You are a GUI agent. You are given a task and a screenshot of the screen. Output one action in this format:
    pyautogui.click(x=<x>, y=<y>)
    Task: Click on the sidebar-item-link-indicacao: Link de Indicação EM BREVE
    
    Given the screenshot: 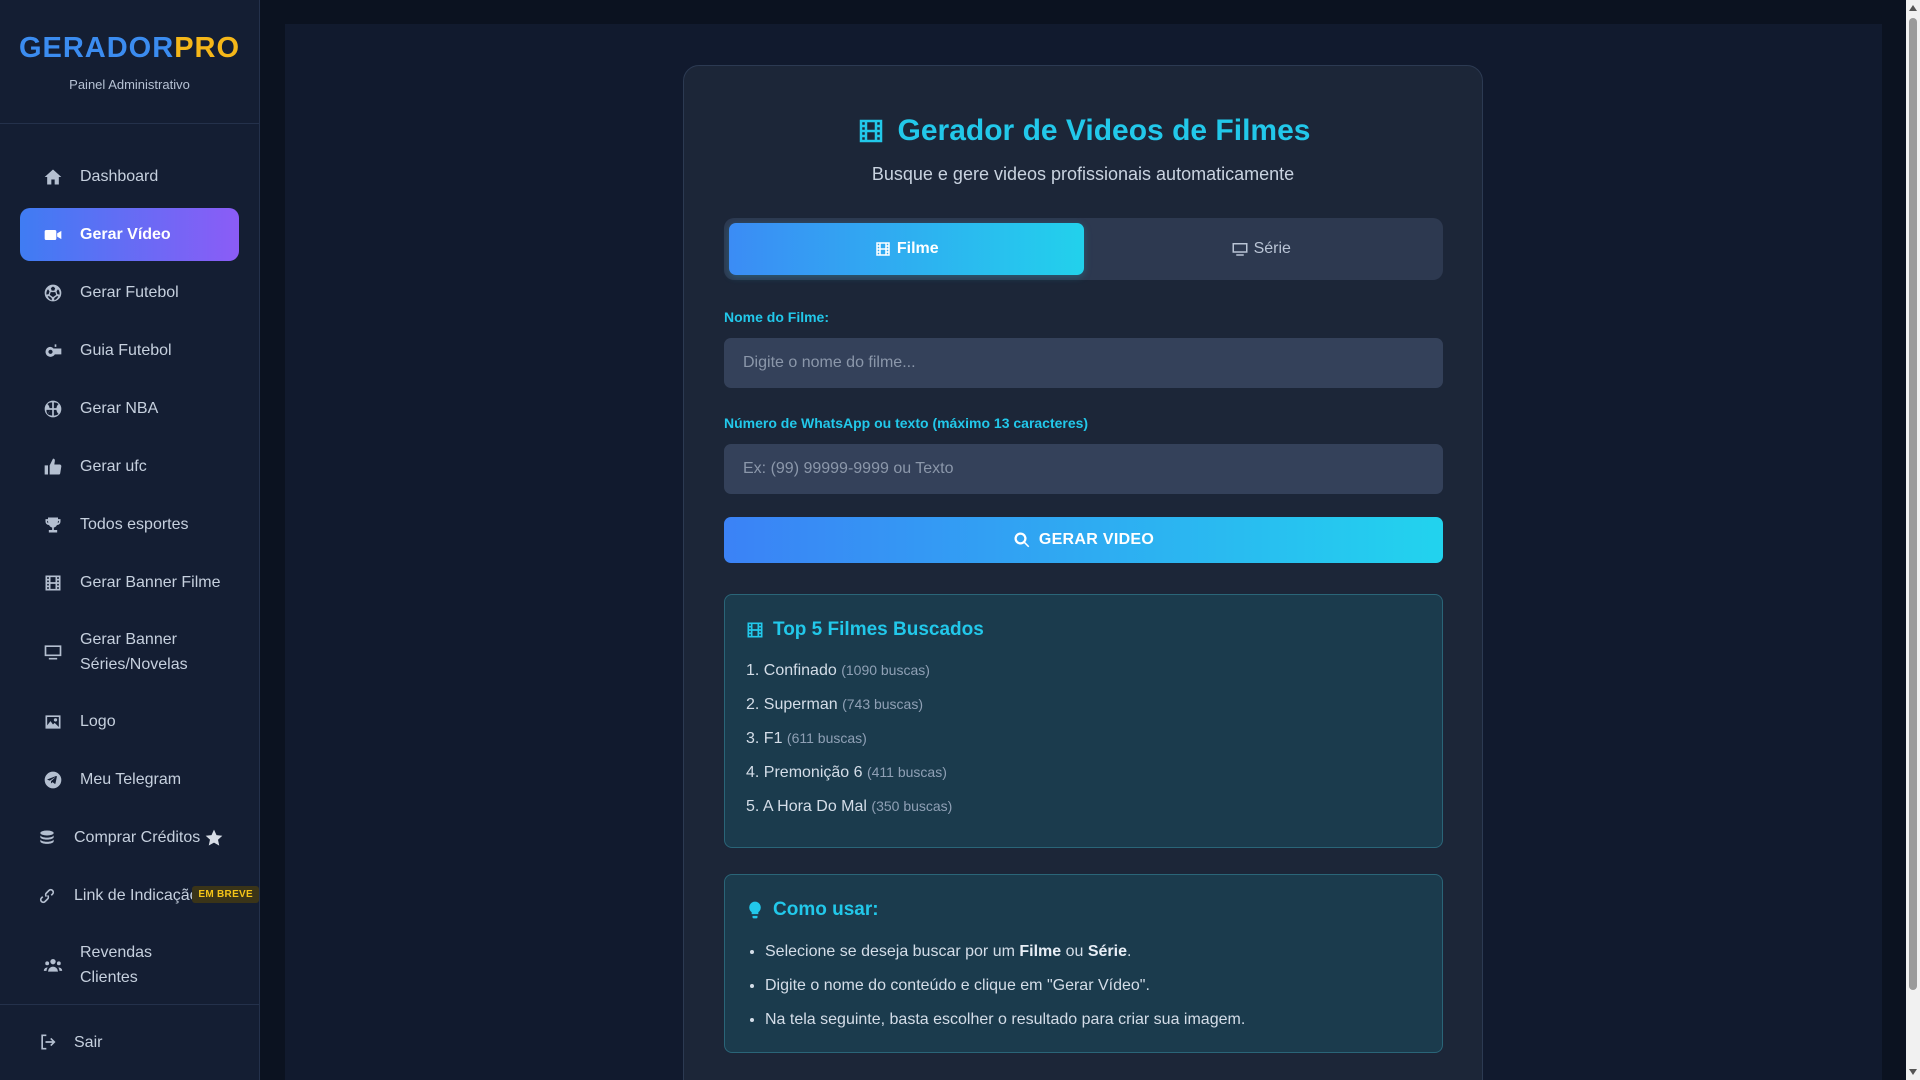 What is the action you would take?
    pyautogui.click(x=139, y=895)
    